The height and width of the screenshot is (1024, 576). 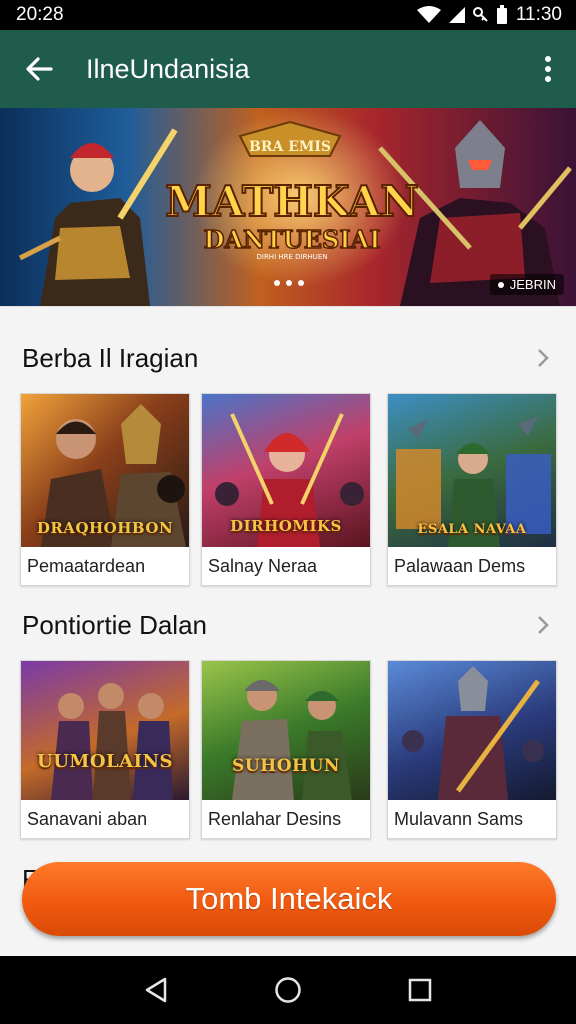 I want to click on carousel-indicator, so click(x=289, y=283).